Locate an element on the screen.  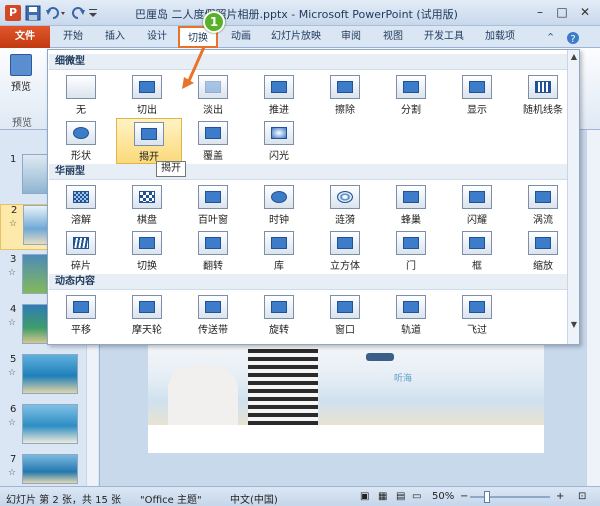
transition-uncover: 揭开 is located at coordinates (149, 141).